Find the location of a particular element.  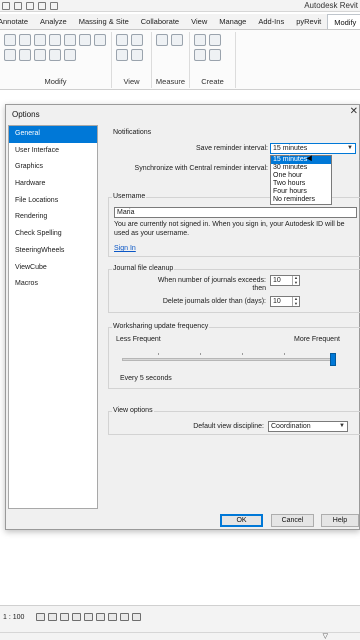

worksharing-slider-track is located at coordinates (229, 359).